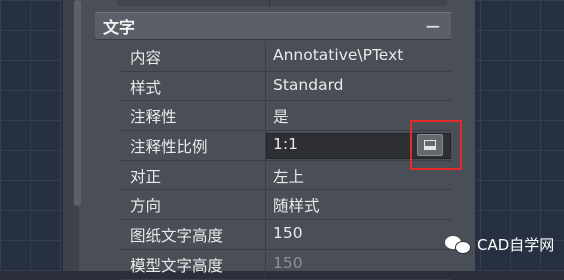 This screenshot has width=564, height=280. Describe the element at coordinates (273, 26) in the screenshot. I see `section-header-text: 文字 −` at that location.